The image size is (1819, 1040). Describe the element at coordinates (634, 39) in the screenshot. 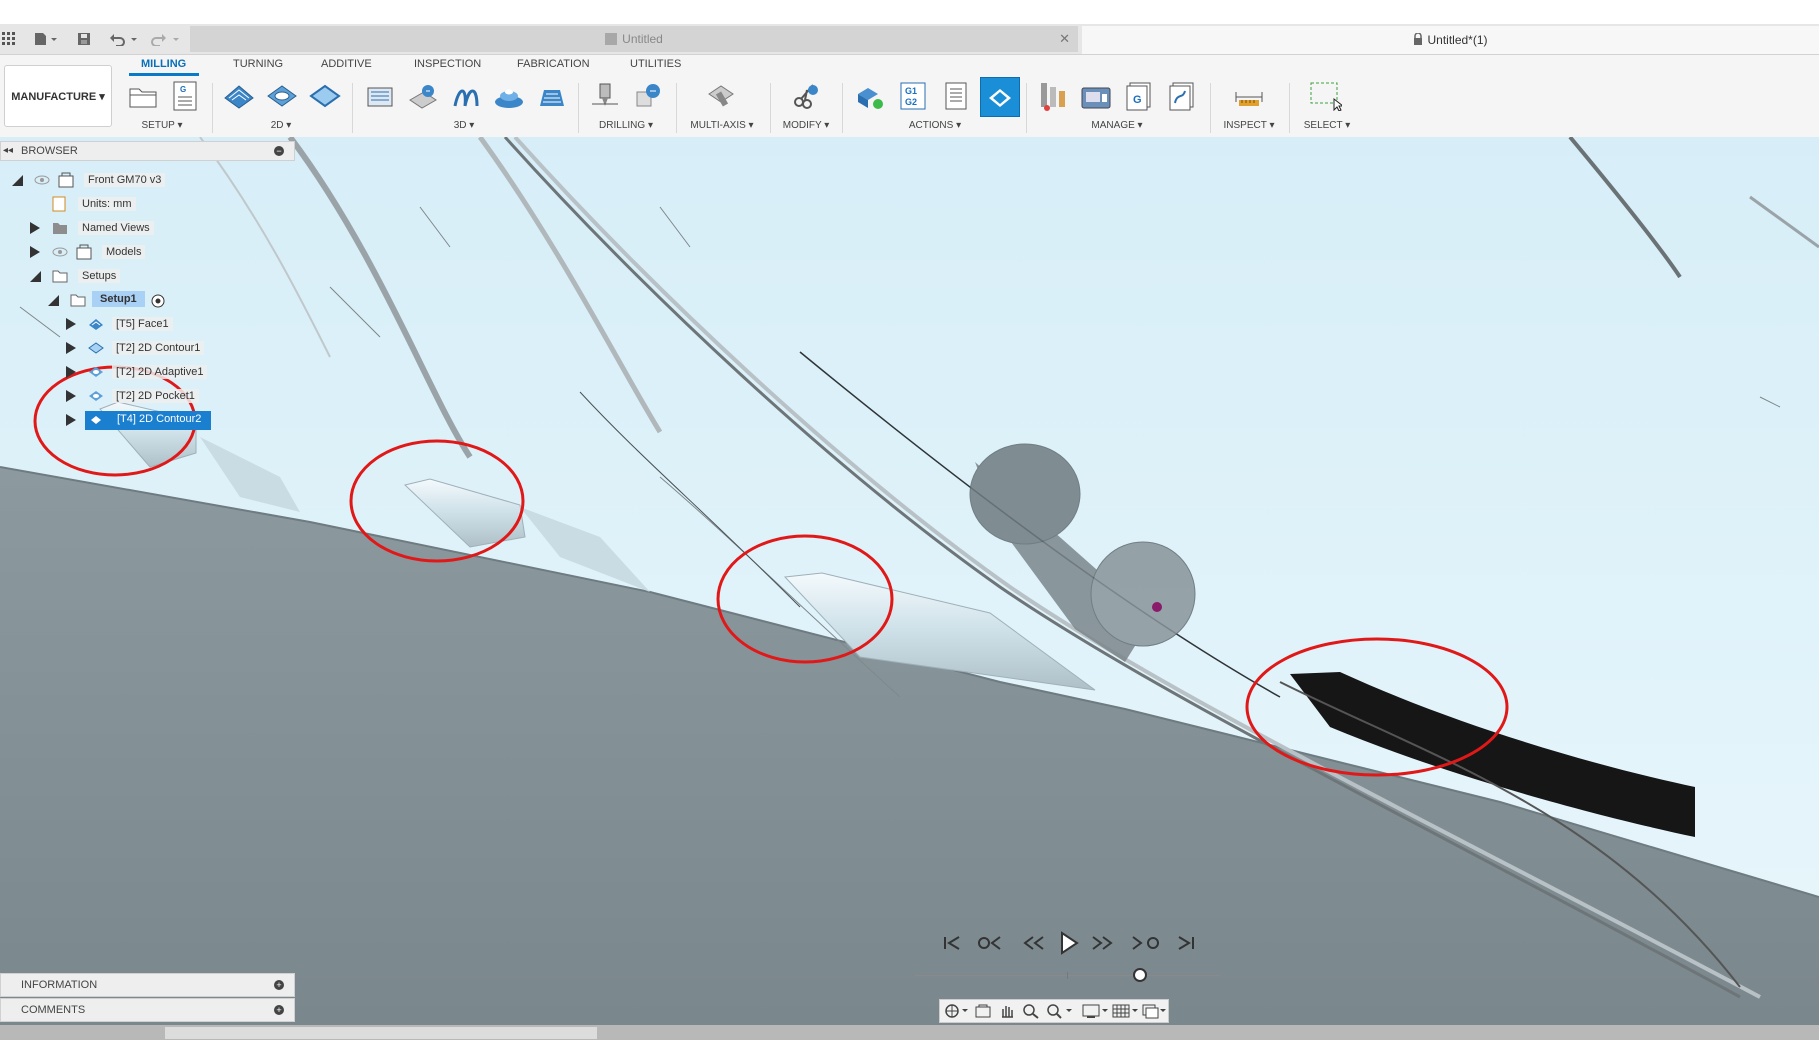

I see `tab-untitled: Untitled ✕` at that location.